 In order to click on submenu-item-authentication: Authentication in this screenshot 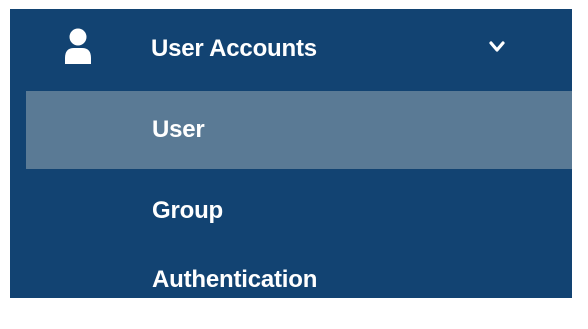, I will do `click(299, 274)`.